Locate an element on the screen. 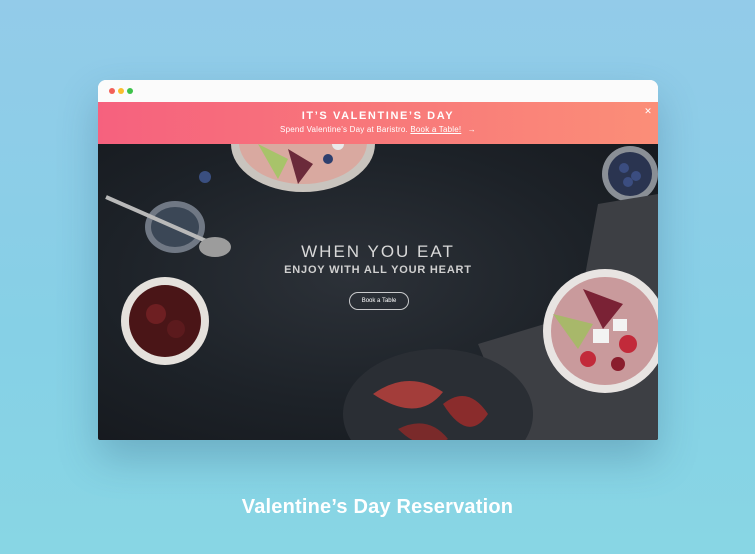 This screenshot has width=755, height=554. close-window-dot is located at coordinates (112, 91).